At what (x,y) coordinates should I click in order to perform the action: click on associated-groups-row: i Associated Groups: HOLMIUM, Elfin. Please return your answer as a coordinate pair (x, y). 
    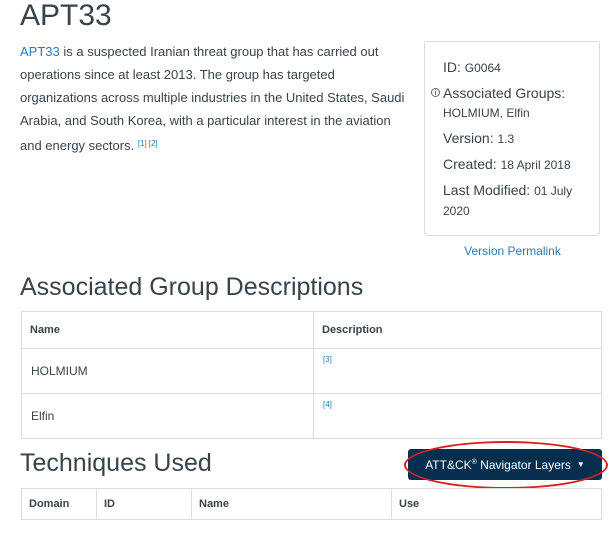
    Looking at the image, I should click on (515, 103).